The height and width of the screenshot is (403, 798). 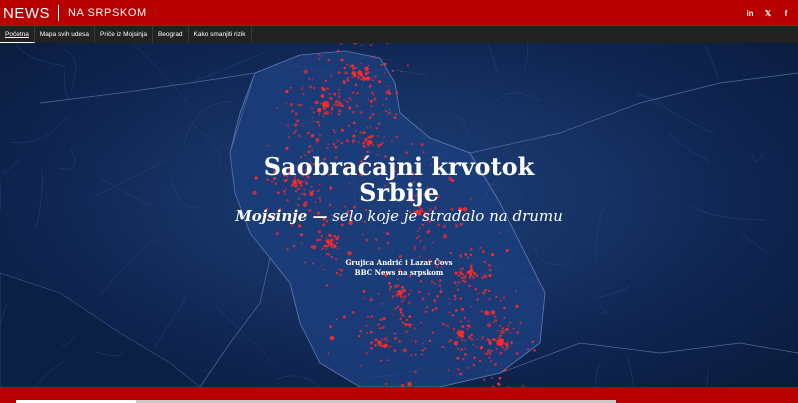 What do you see at coordinates (750, 13) in the screenshot?
I see `linkedin-icon: in` at bounding box center [750, 13].